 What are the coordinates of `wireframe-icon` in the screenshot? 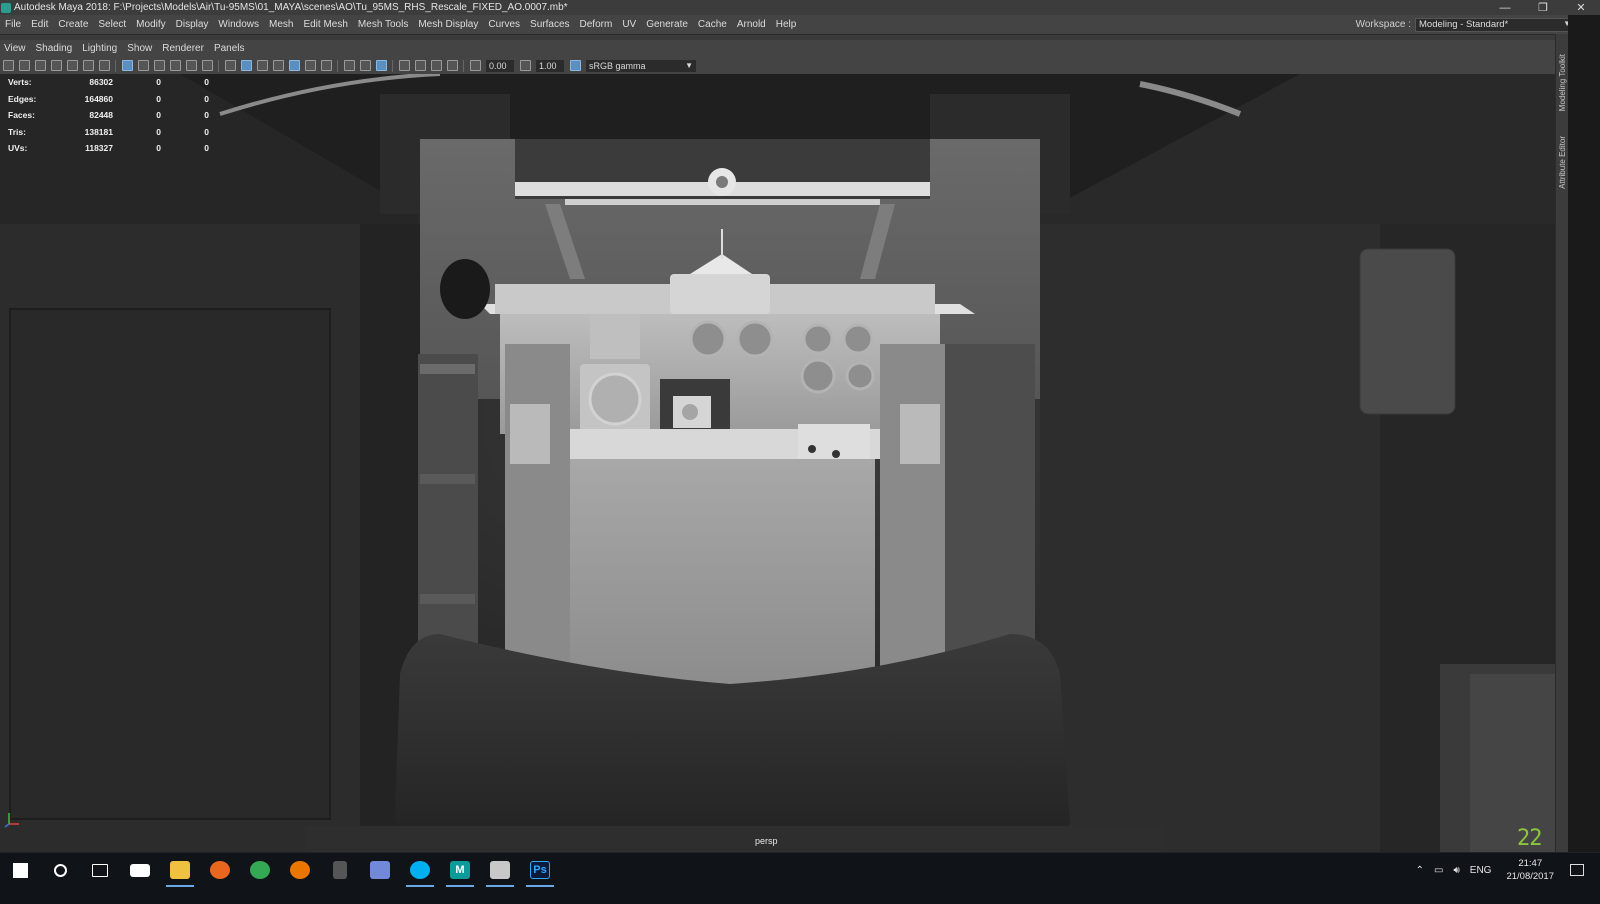 It's located at (230, 65).